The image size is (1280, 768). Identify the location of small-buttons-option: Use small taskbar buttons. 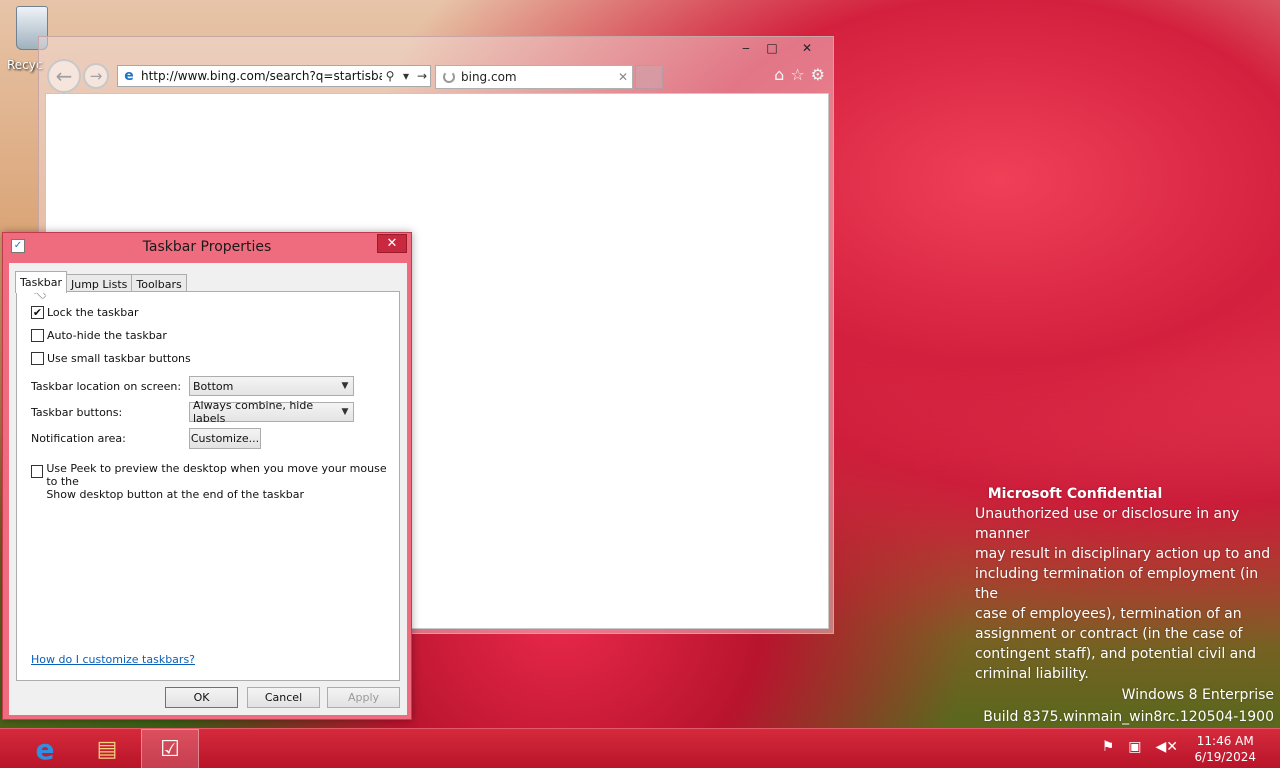
(111, 358).